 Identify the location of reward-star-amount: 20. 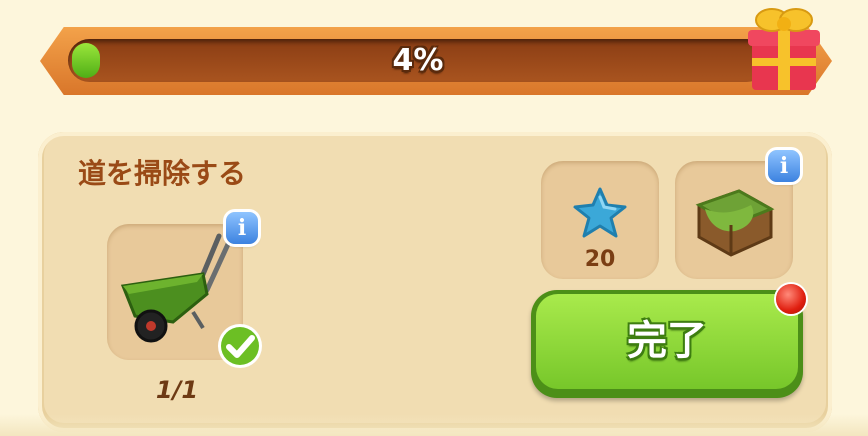
(600, 259).